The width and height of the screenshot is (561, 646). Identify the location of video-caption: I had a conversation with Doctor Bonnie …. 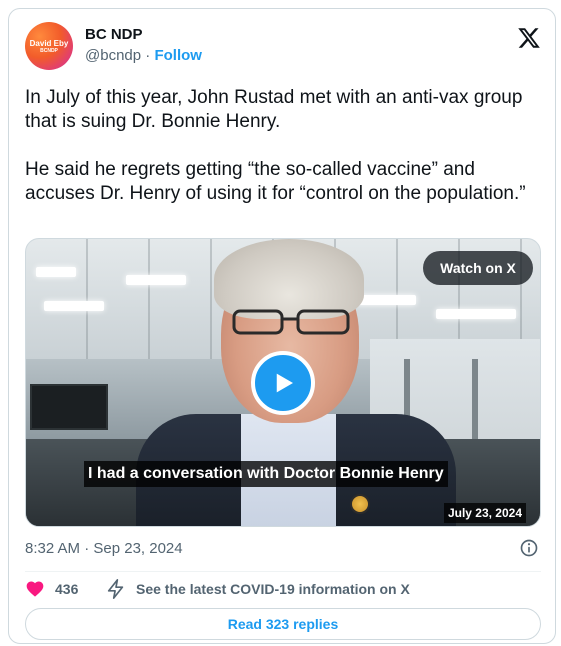
(266, 474).